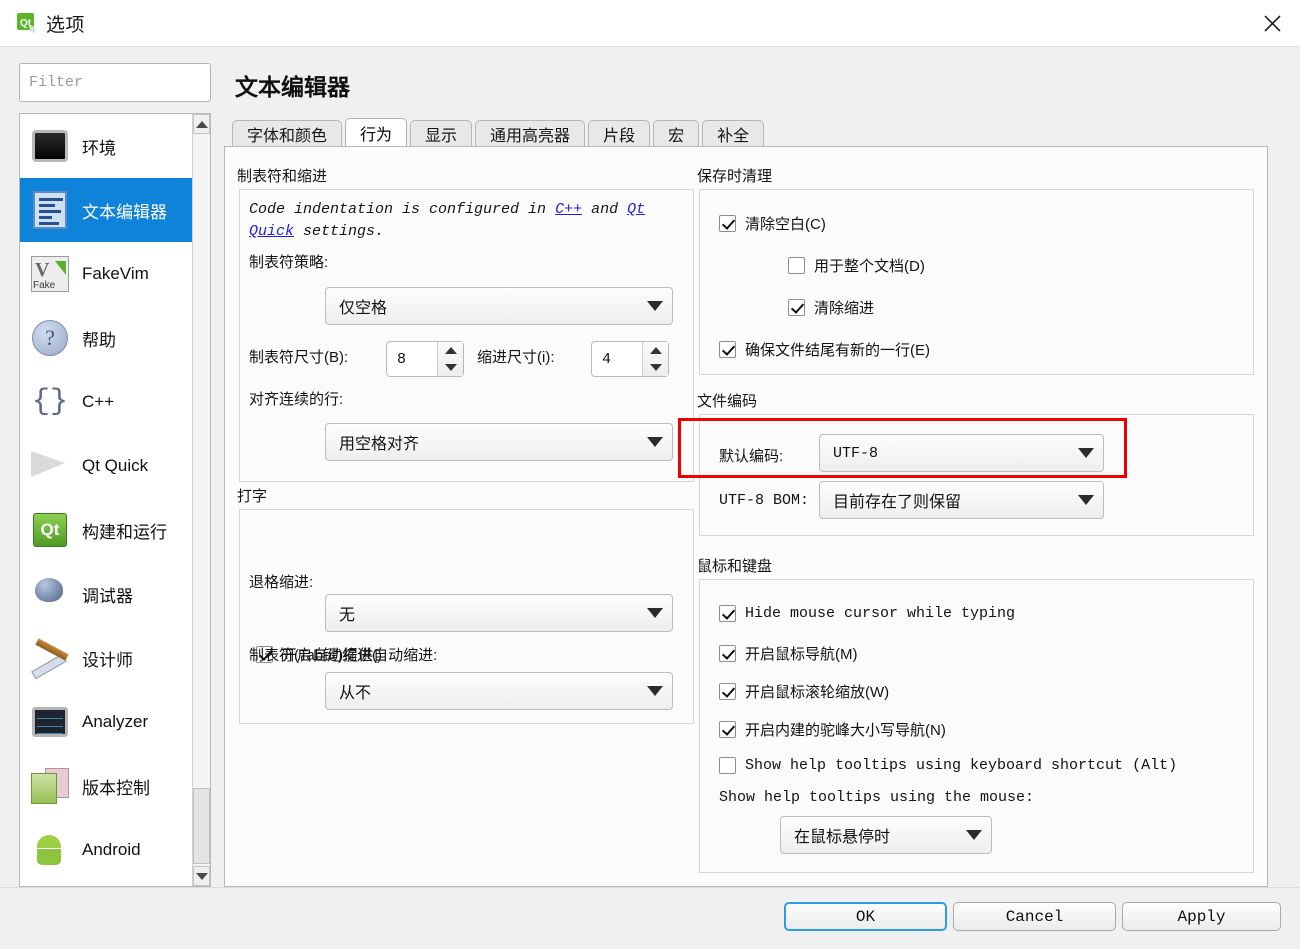  What do you see at coordinates (842, 837) in the screenshot?
I see `tooltip-mouse-value: 在鼠标悬停时` at bounding box center [842, 837].